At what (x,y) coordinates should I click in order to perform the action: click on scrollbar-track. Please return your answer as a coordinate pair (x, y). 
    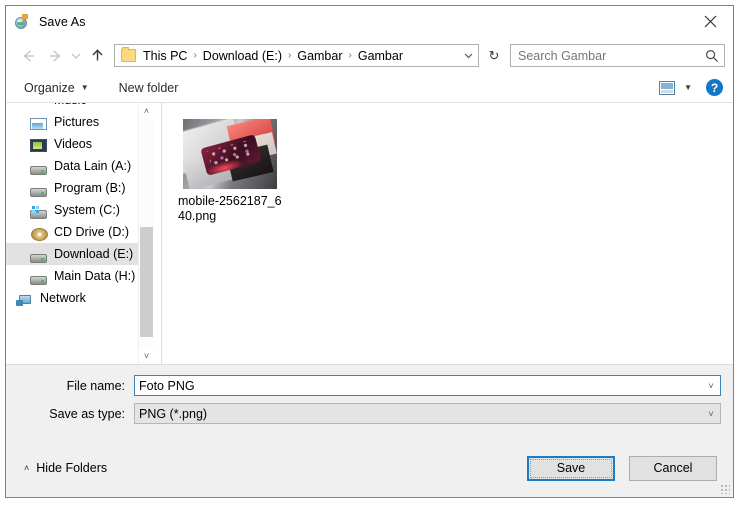
    Looking at the image, I should click on (146, 233).